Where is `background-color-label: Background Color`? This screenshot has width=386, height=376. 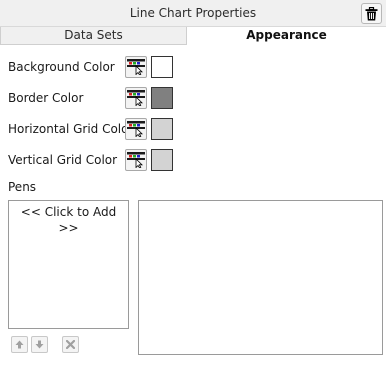 background-color-label: Background Color is located at coordinates (61, 67).